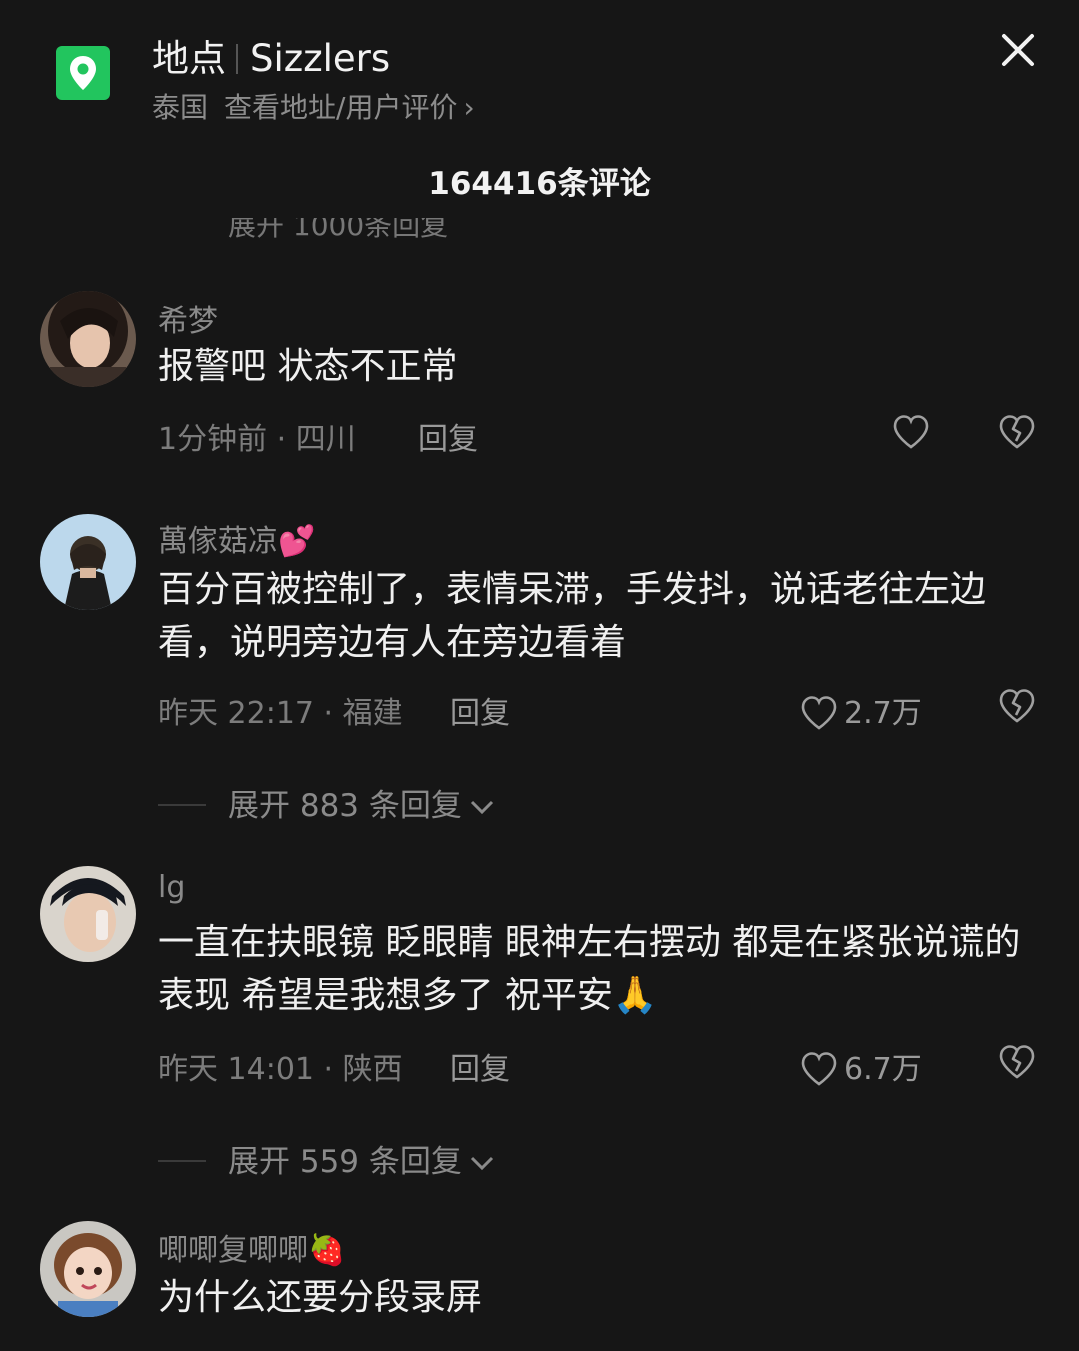 Image resolution: width=1079 pixels, height=1351 pixels. Describe the element at coordinates (280, 713) in the screenshot. I see `comment-meta: 昨天 22:17 · 福建` at that location.